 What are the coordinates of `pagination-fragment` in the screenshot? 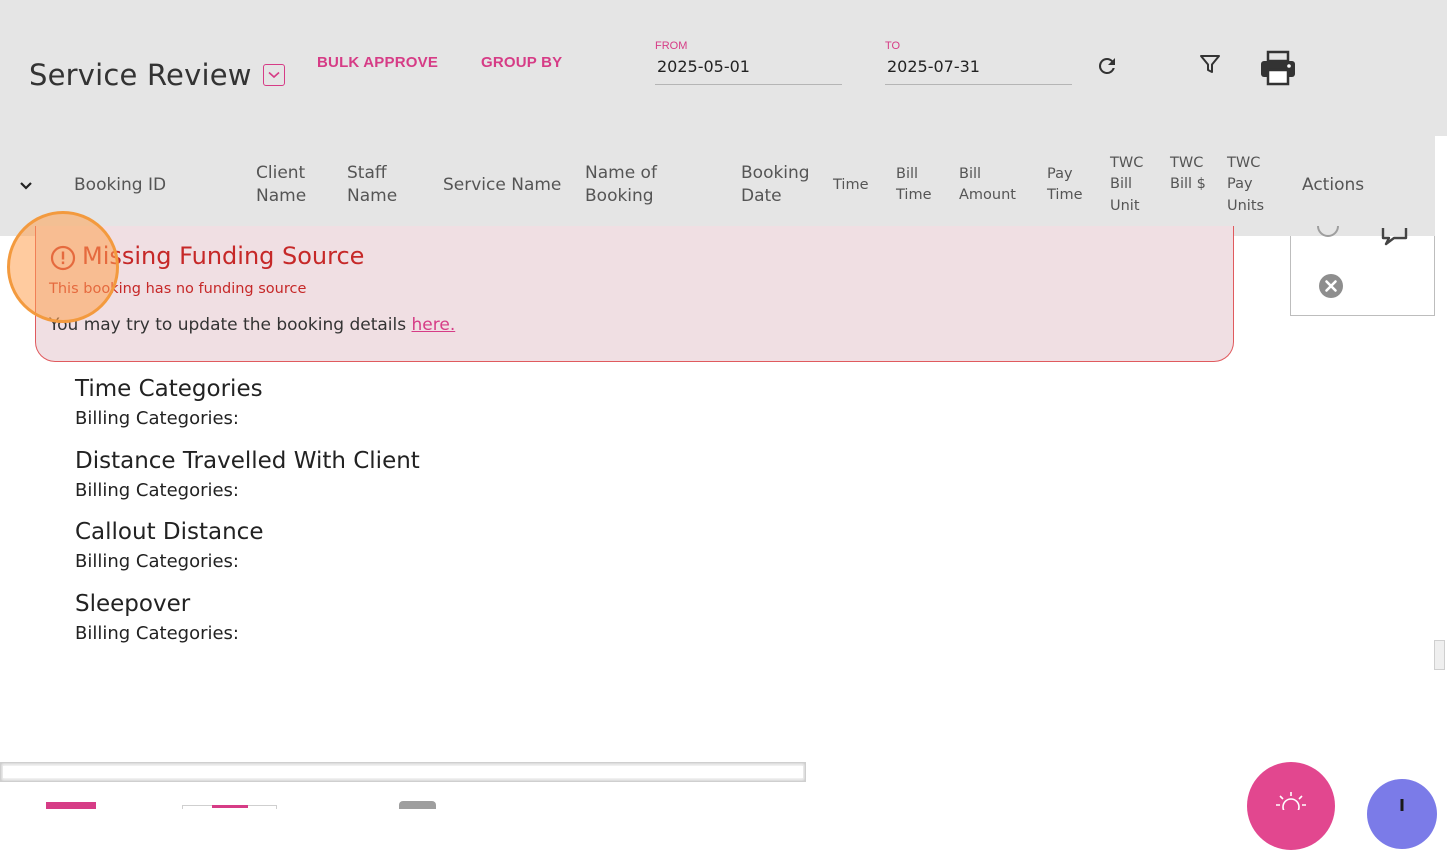 It's located at (229, 807).